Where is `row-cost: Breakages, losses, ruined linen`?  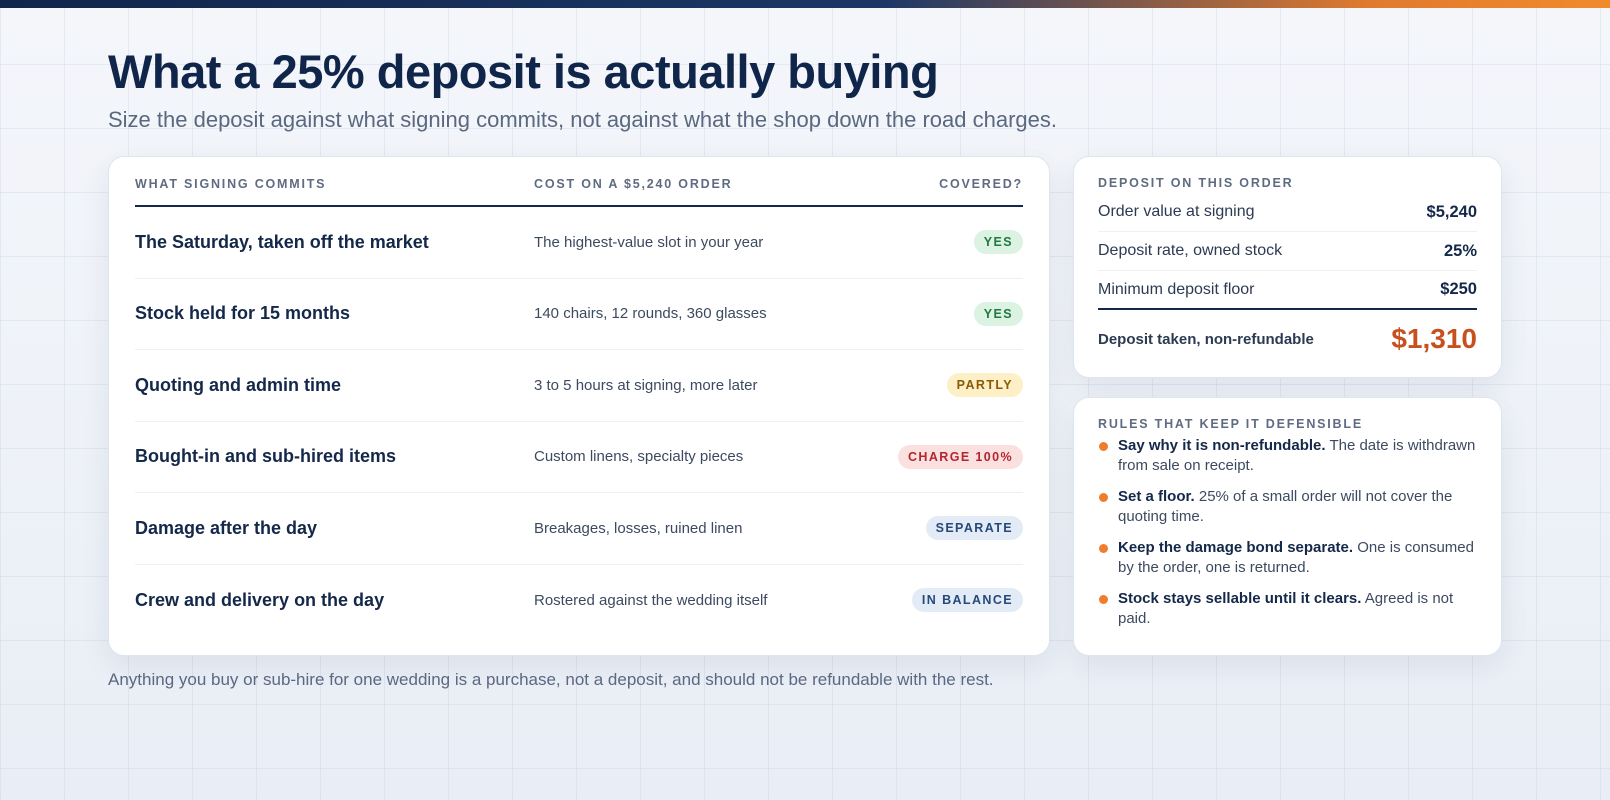 row-cost: Breakages, losses, ruined linen is located at coordinates (638, 528).